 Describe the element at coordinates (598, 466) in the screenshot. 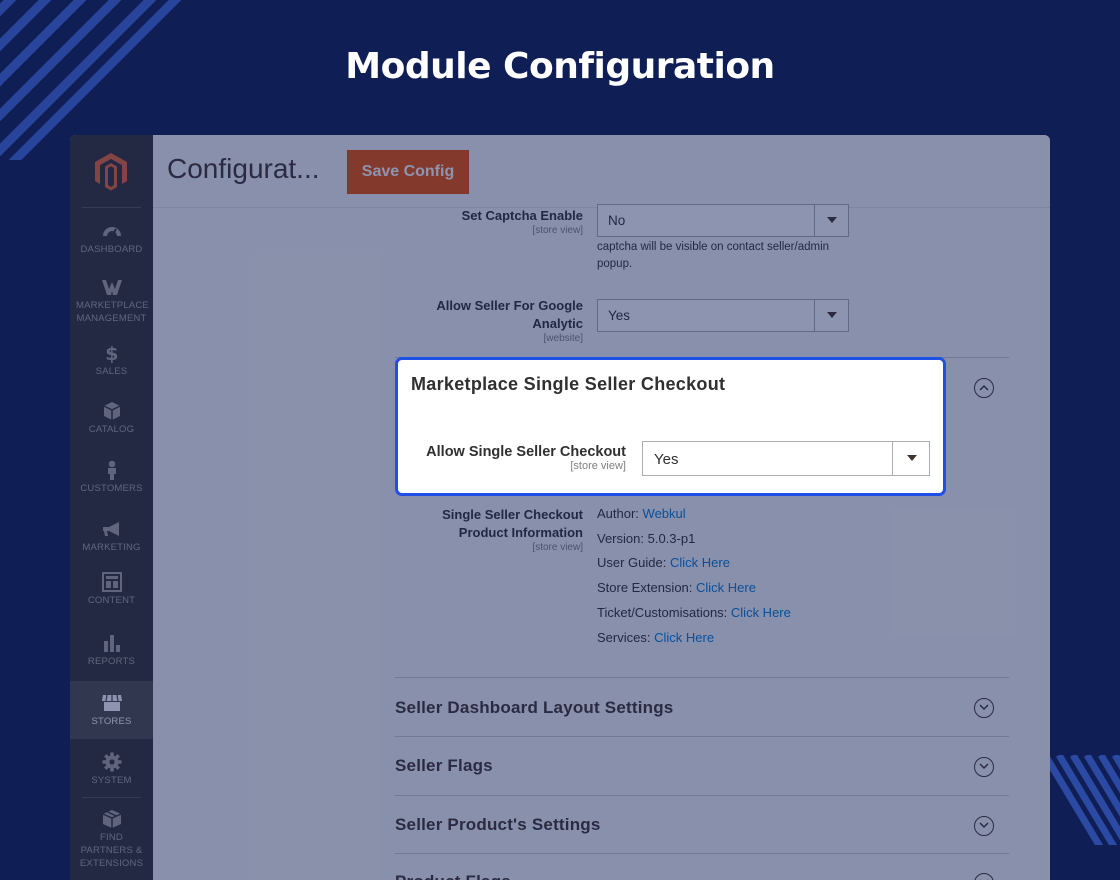

I see `scope-label: [store view]` at that location.